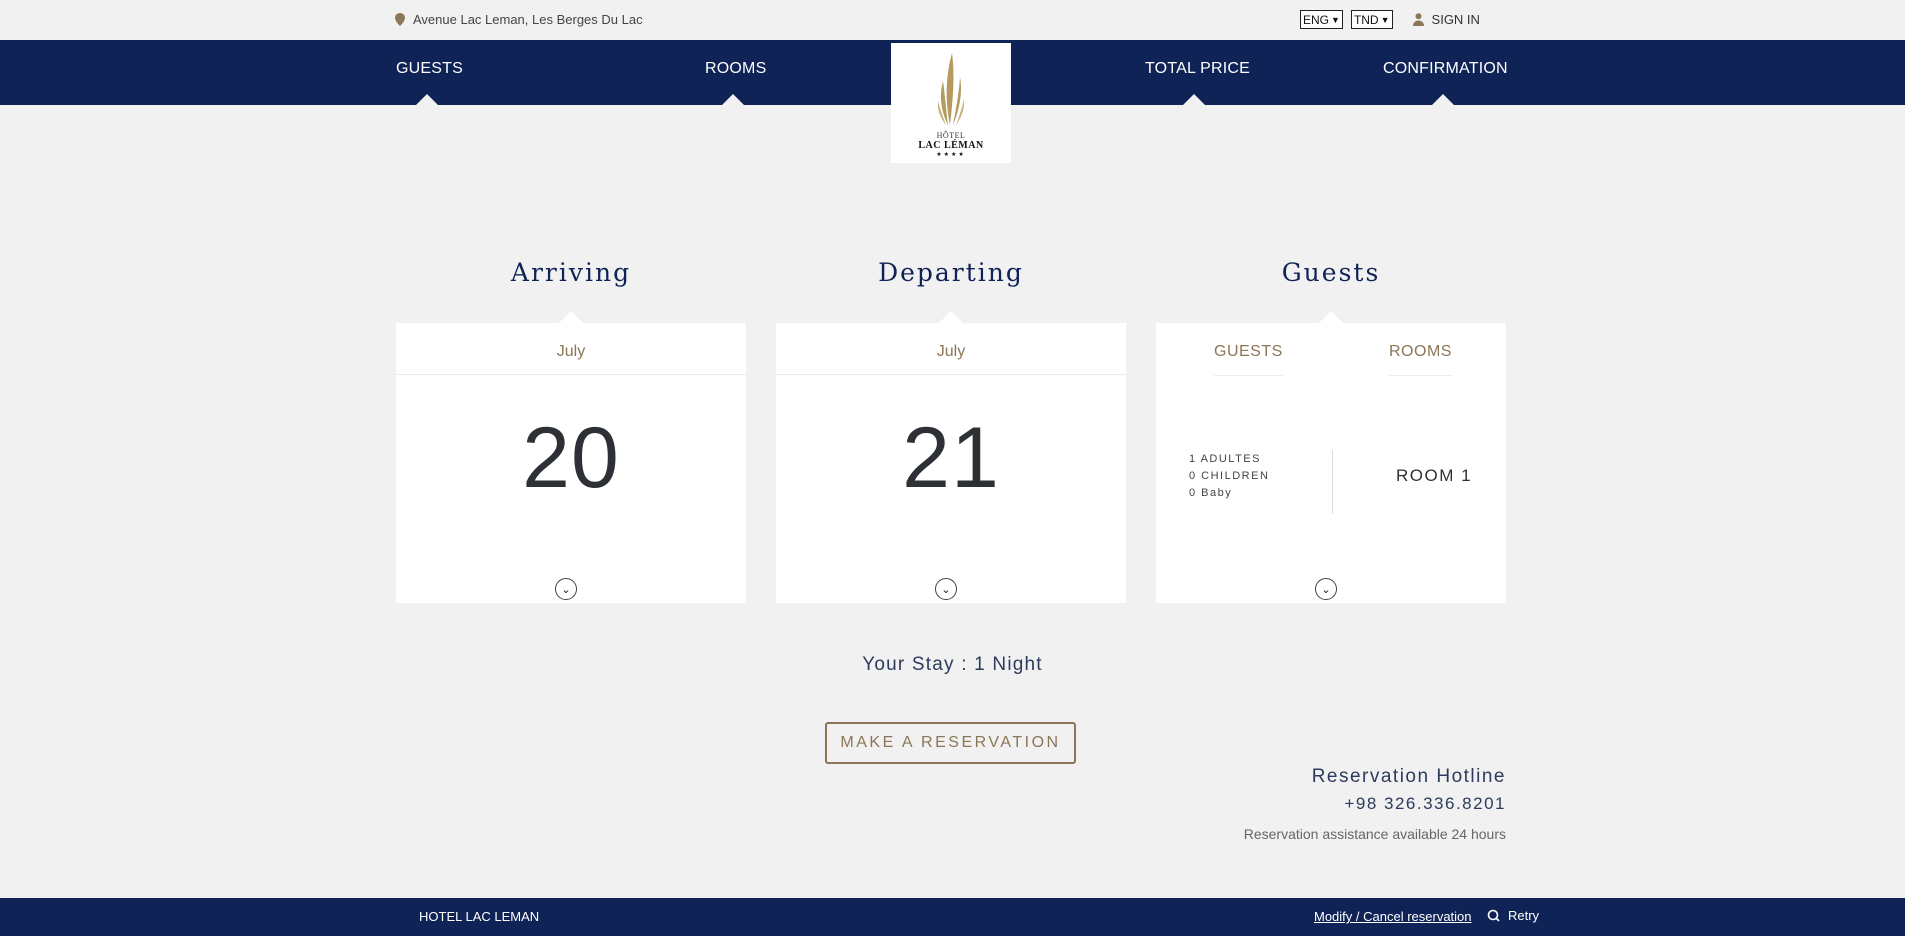 The image size is (1905, 936). I want to click on sign-in-label: SIGN IN, so click(1455, 19).